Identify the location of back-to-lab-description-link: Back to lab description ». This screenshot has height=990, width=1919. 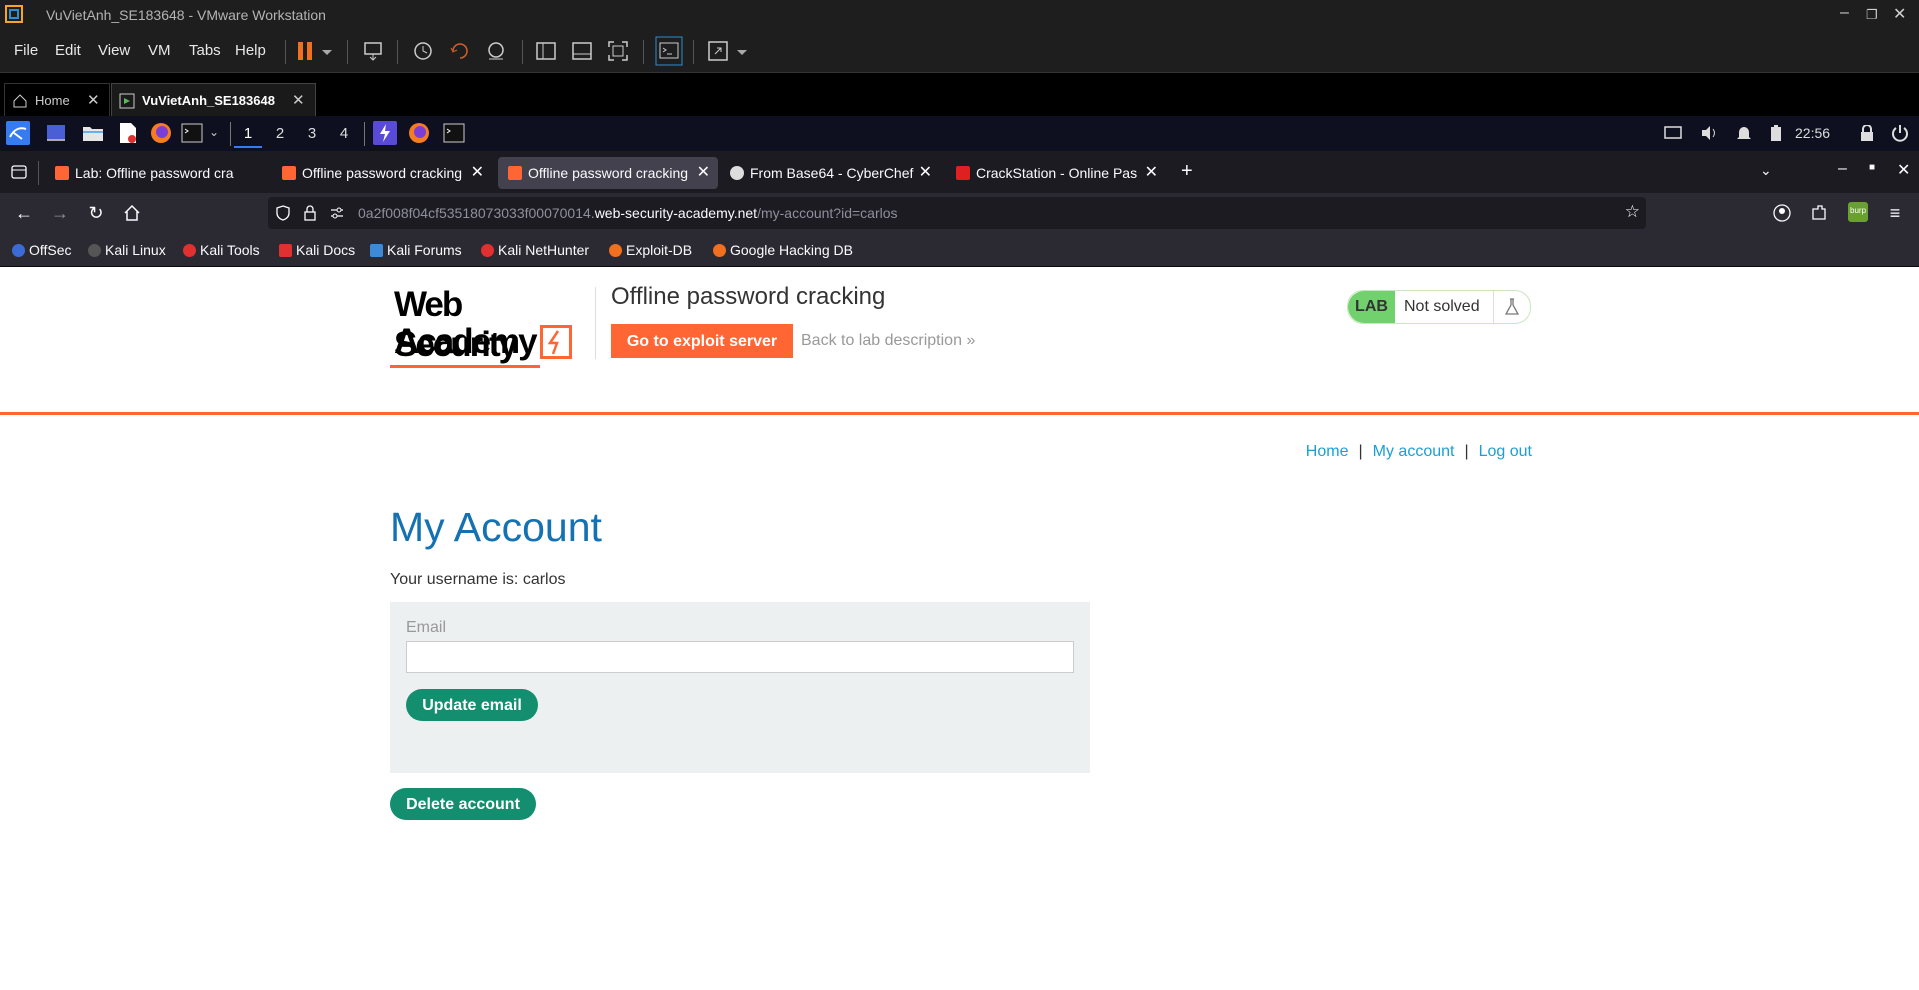
(888, 341).